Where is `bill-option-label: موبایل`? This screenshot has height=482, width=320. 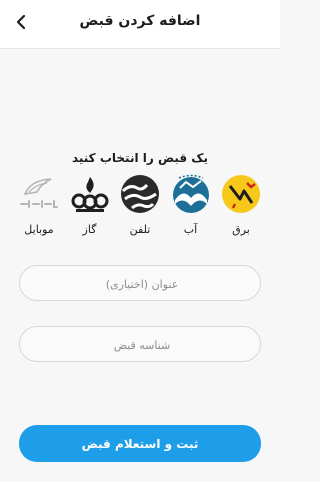 bill-option-label: موبایل is located at coordinates (39, 229).